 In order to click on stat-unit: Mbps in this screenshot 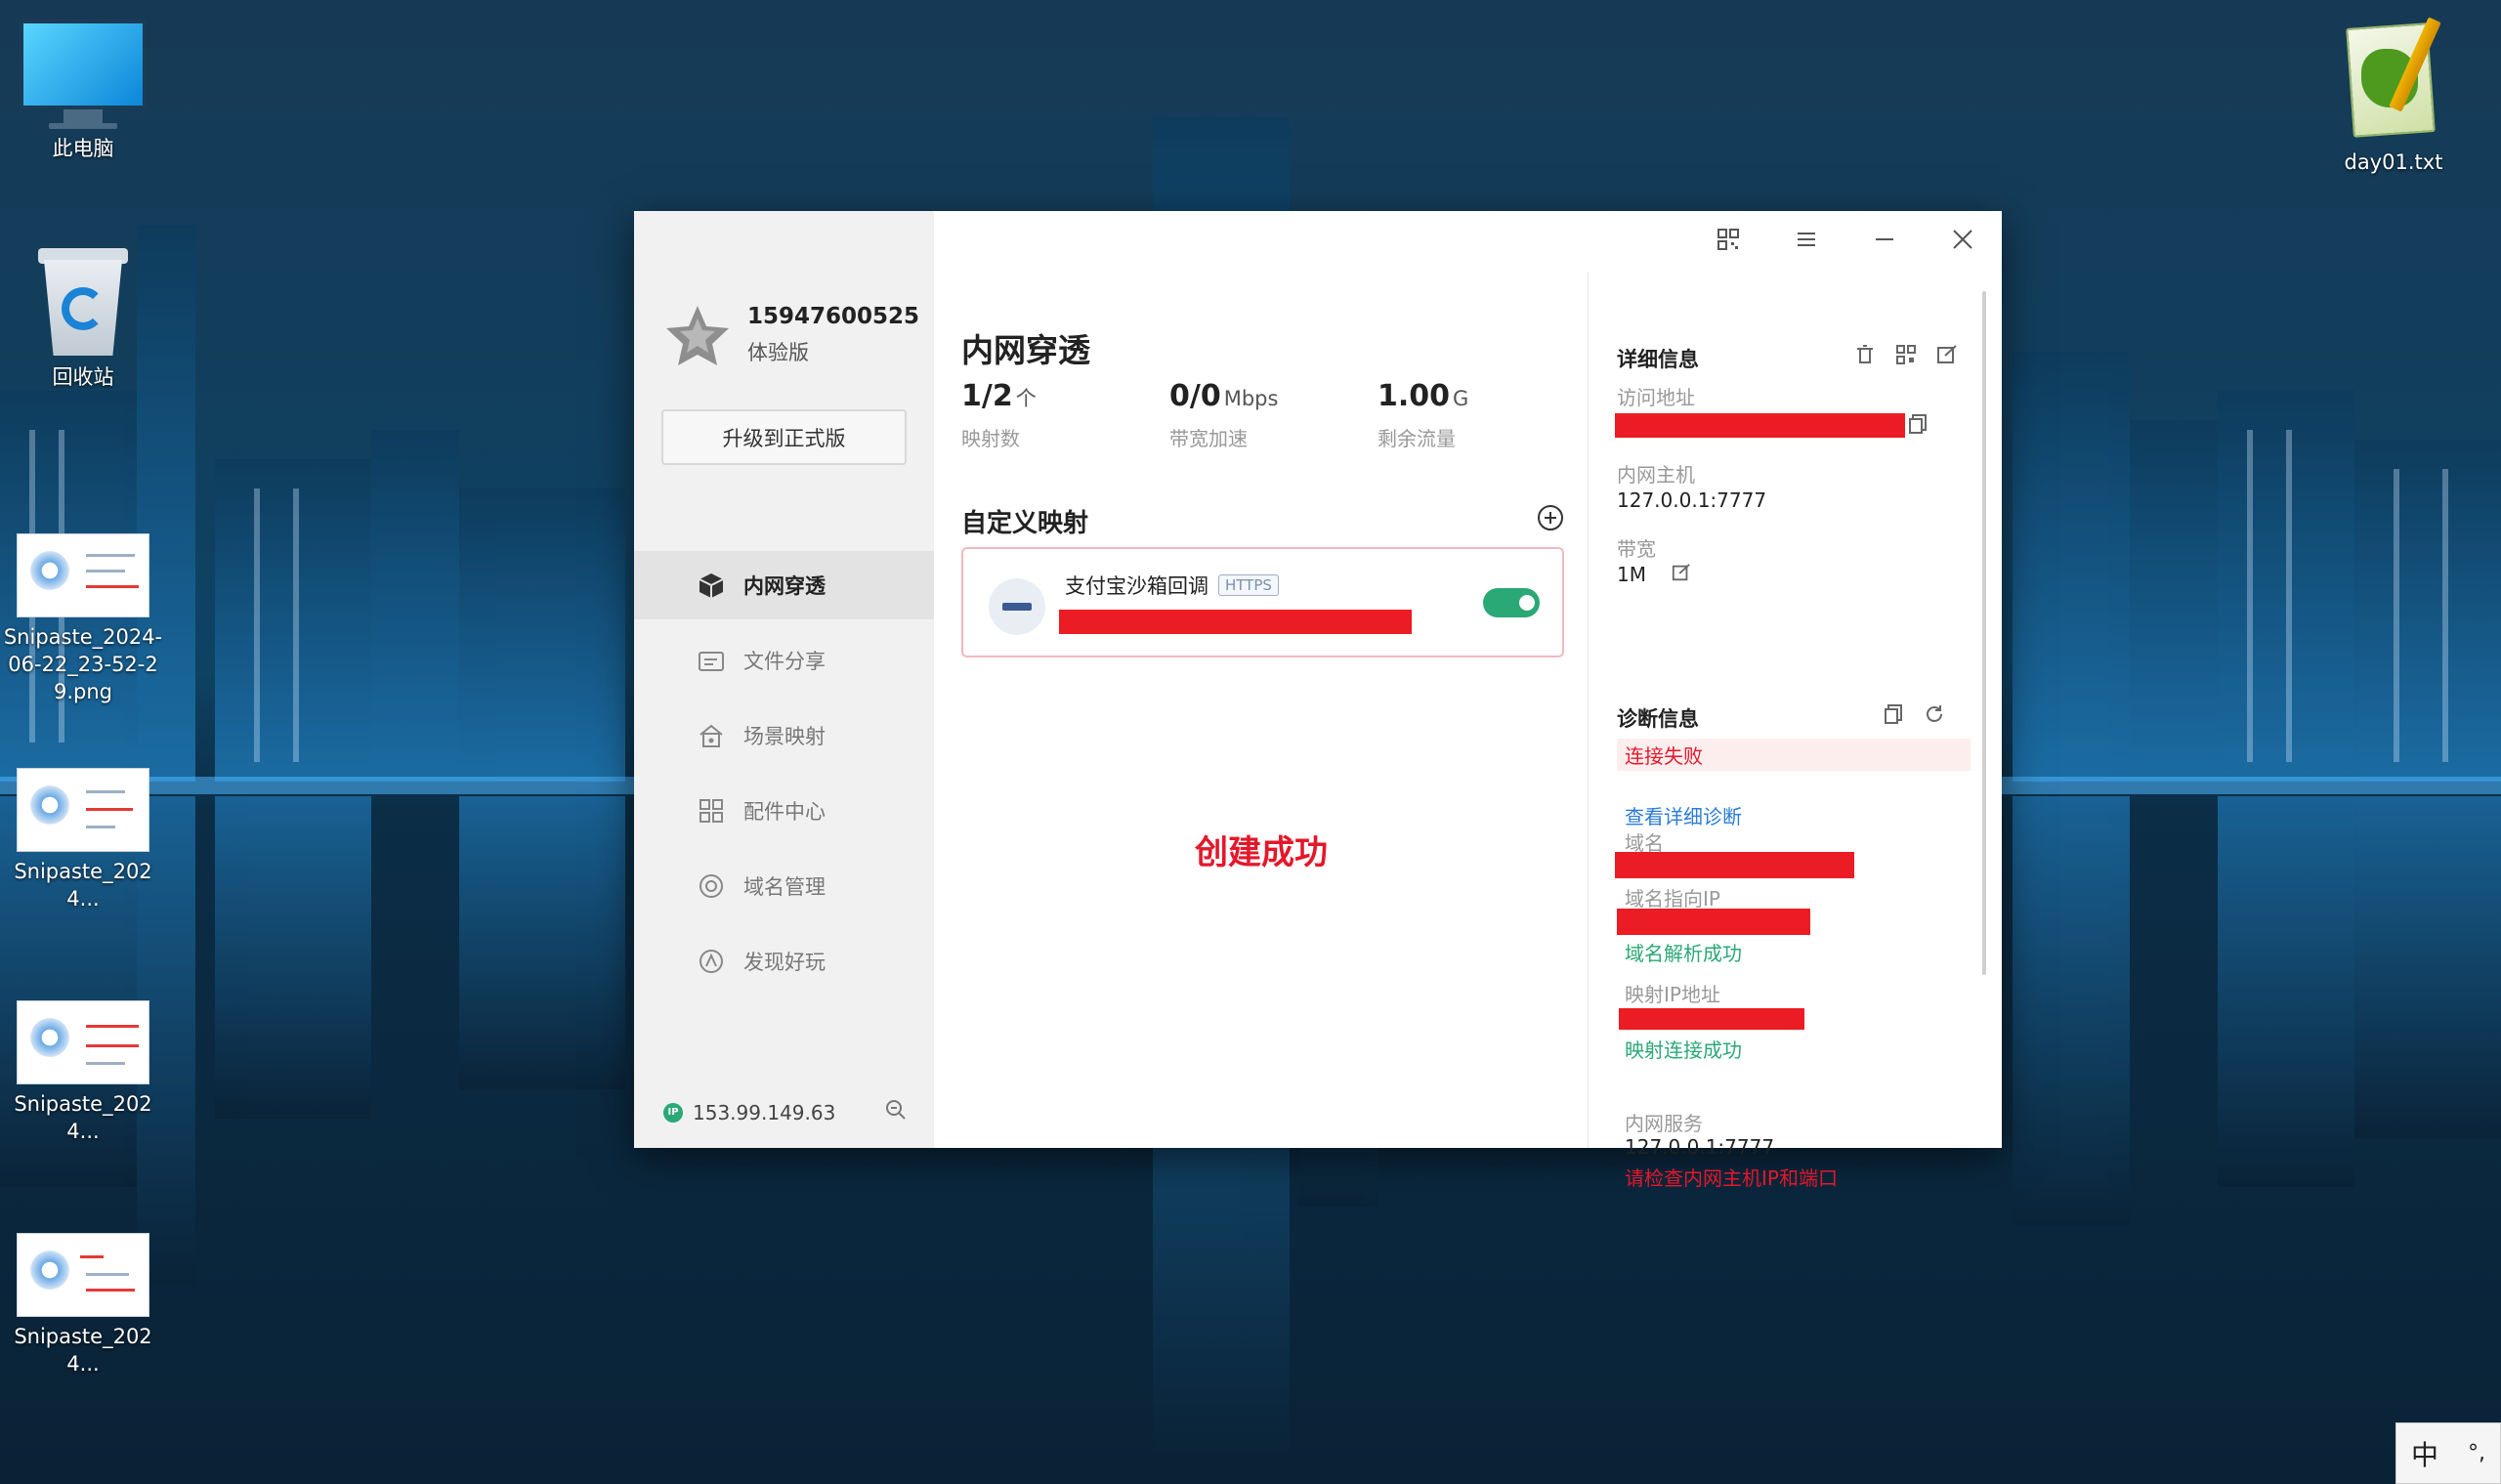, I will do `click(1251, 399)`.